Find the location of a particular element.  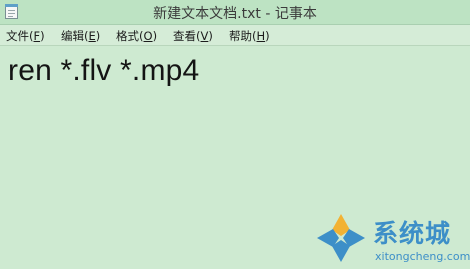

menu-help: 帮助(H) is located at coordinates (249, 36).